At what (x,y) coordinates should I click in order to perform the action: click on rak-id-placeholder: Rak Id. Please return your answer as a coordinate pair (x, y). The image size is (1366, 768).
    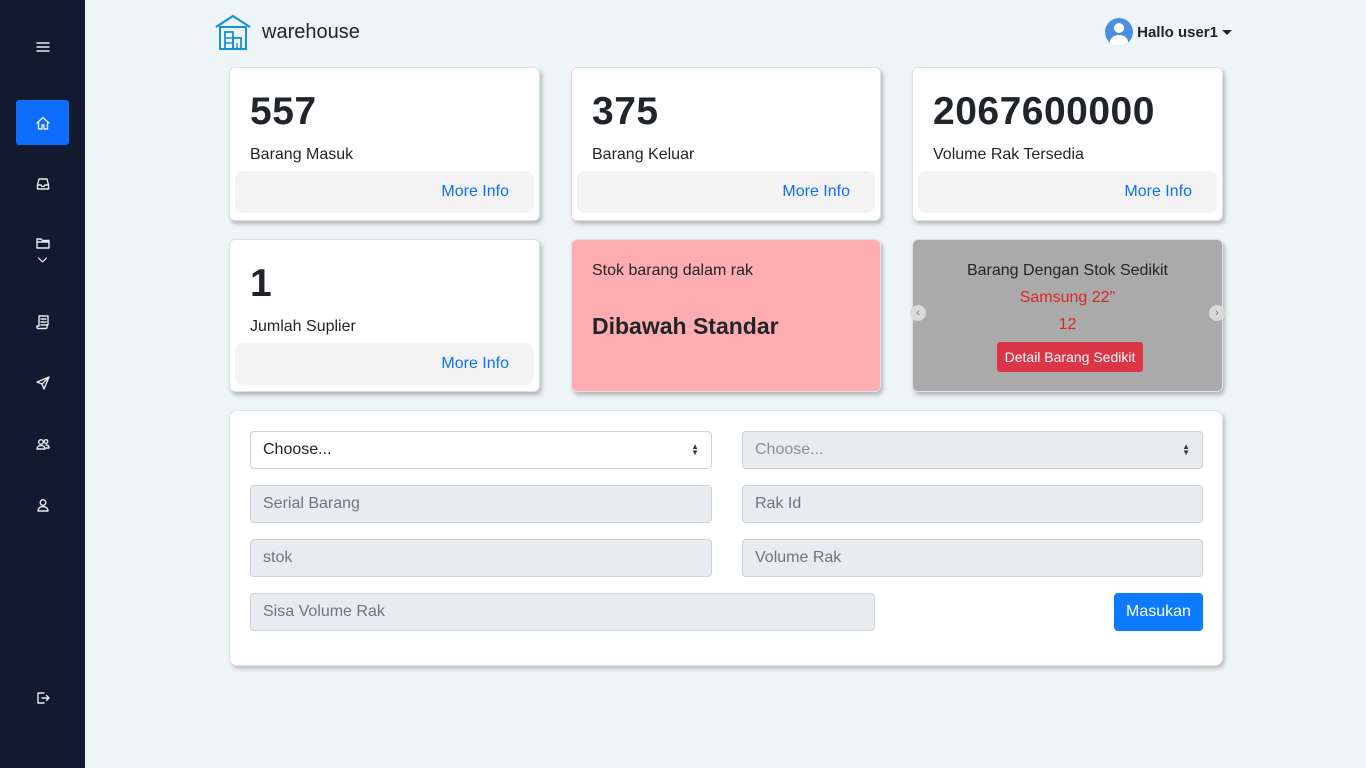
    Looking at the image, I should click on (778, 503).